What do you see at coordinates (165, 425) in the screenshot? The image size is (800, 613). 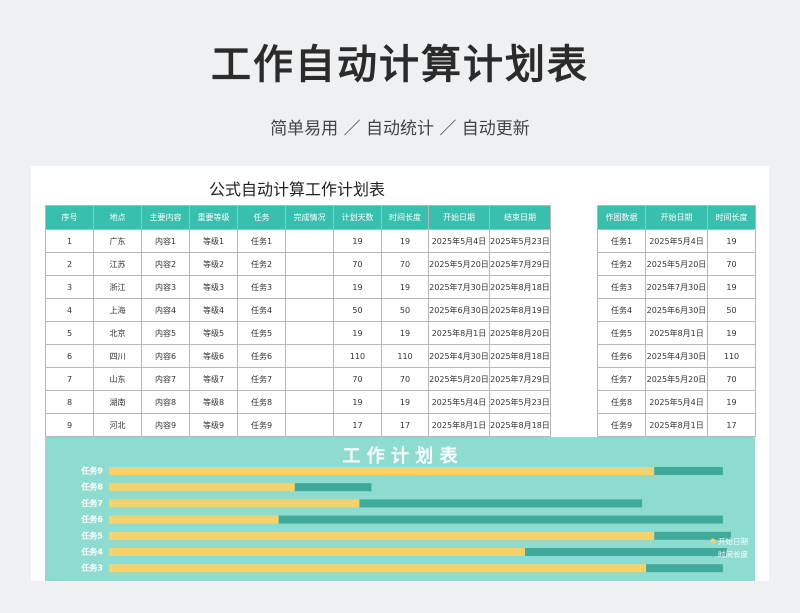 I see `table-cell: 内容9` at bounding box center [165, 425].